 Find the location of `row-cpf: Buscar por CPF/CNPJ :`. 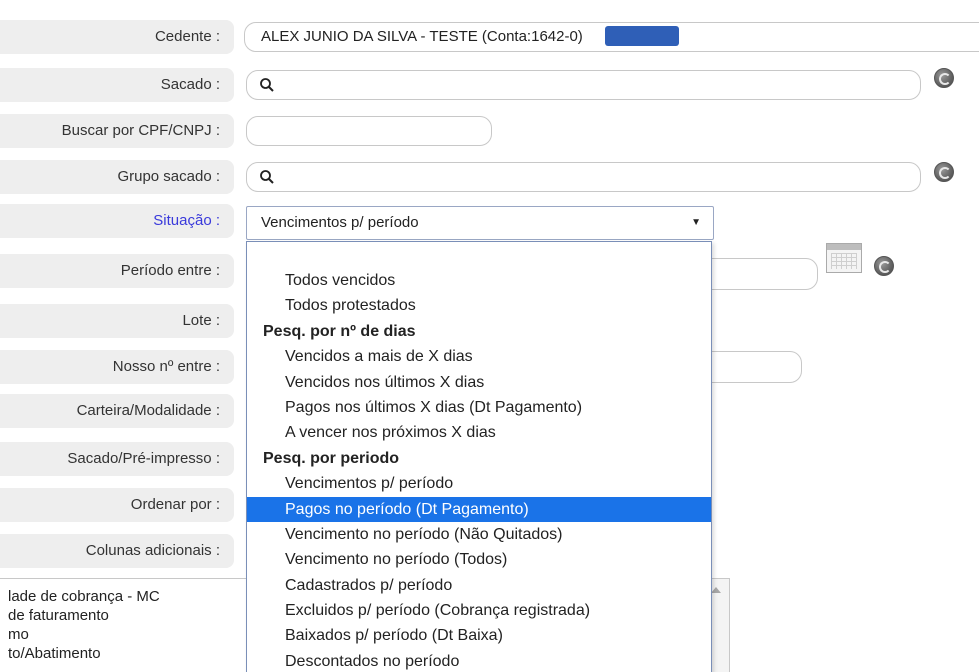

row-cpf: Buscar por CPF/CNPJ : is located at coordinates (489, 131).